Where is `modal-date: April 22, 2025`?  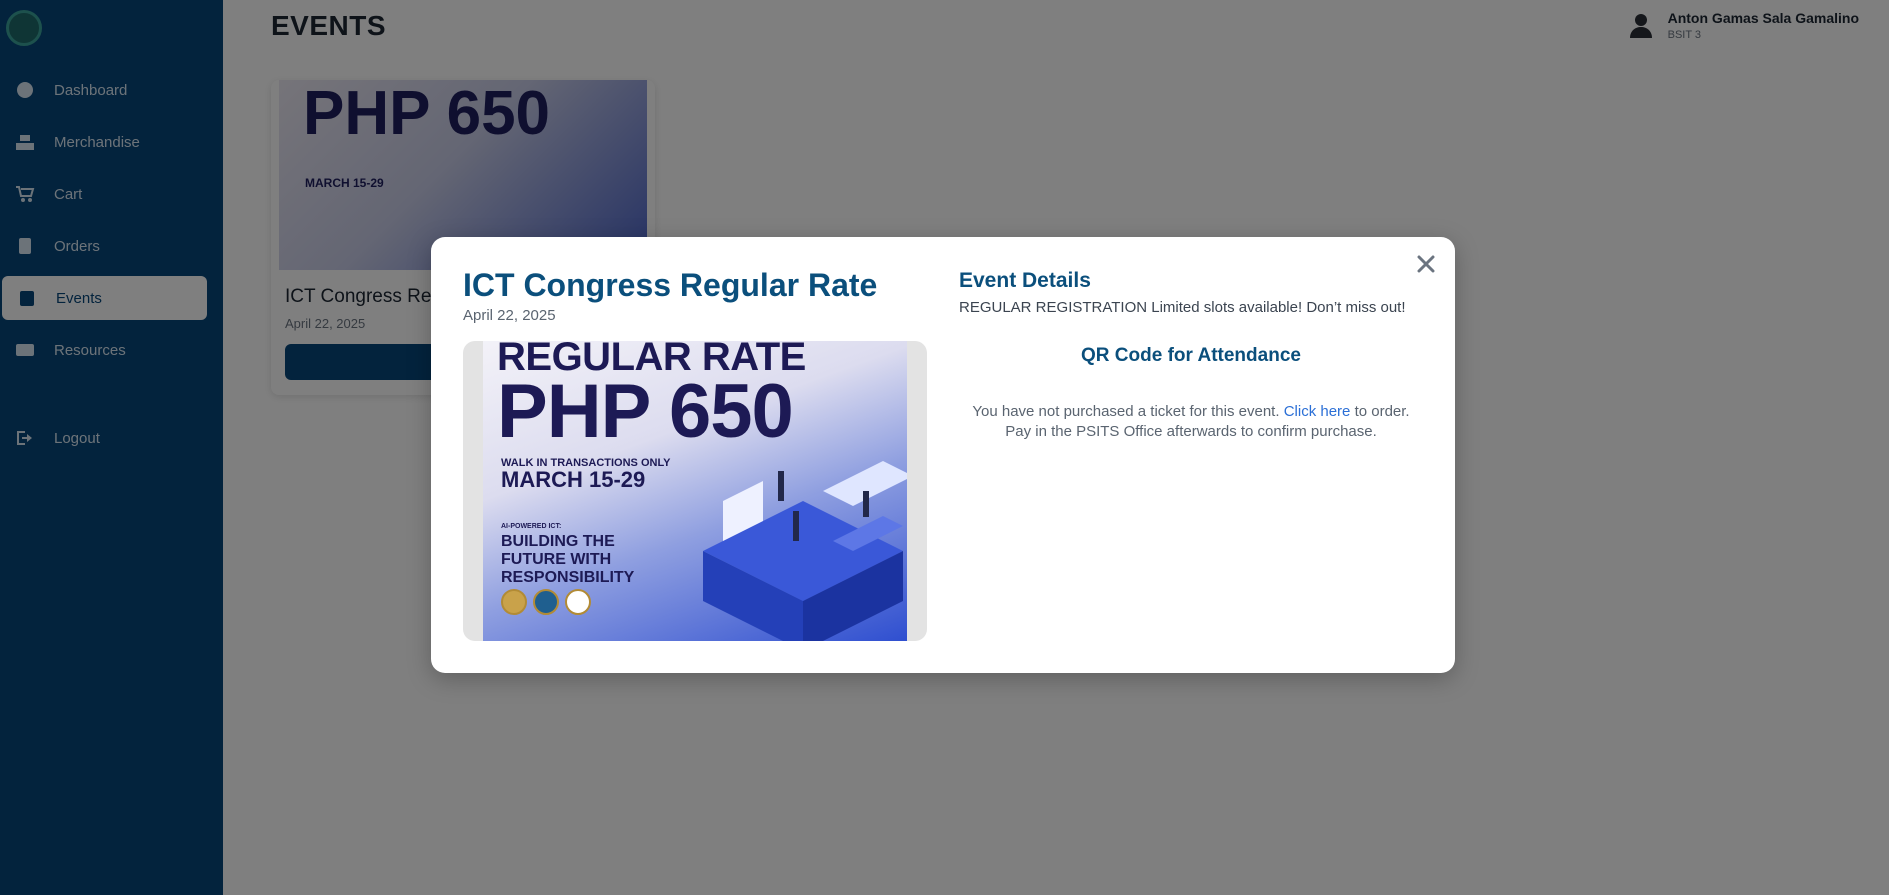
modal-date: April 22, 2025 is located at coordinates (509, 315).